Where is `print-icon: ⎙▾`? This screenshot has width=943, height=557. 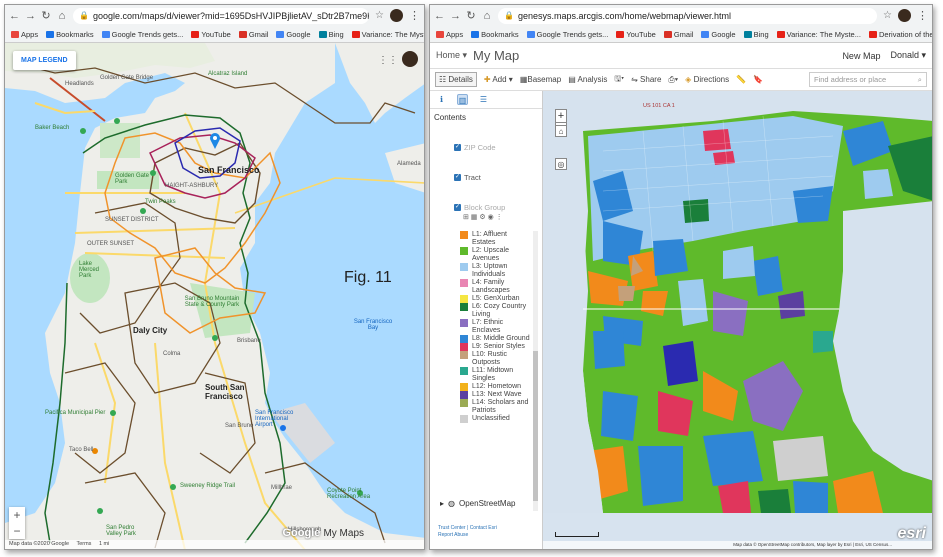
print-icon: ⎙▾ is located at coordinates (673, 79).